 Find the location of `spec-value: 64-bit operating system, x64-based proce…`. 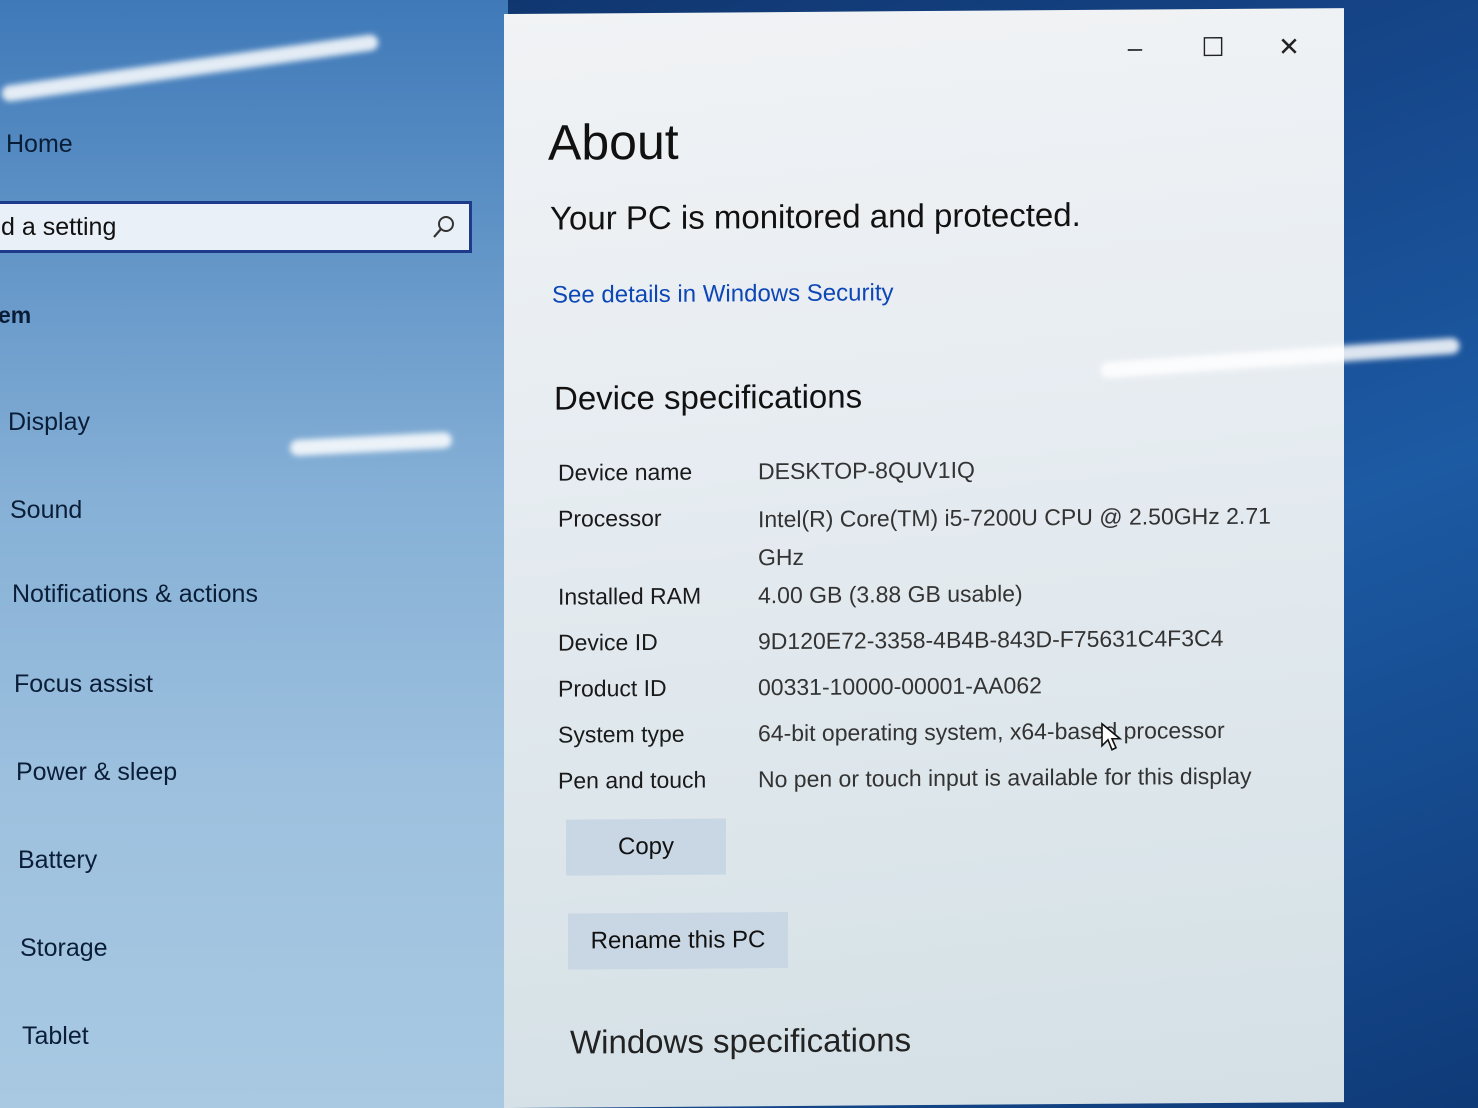

spec-value: 64-bit operating system, x64-based proce… is located at coordinates (991, 731).